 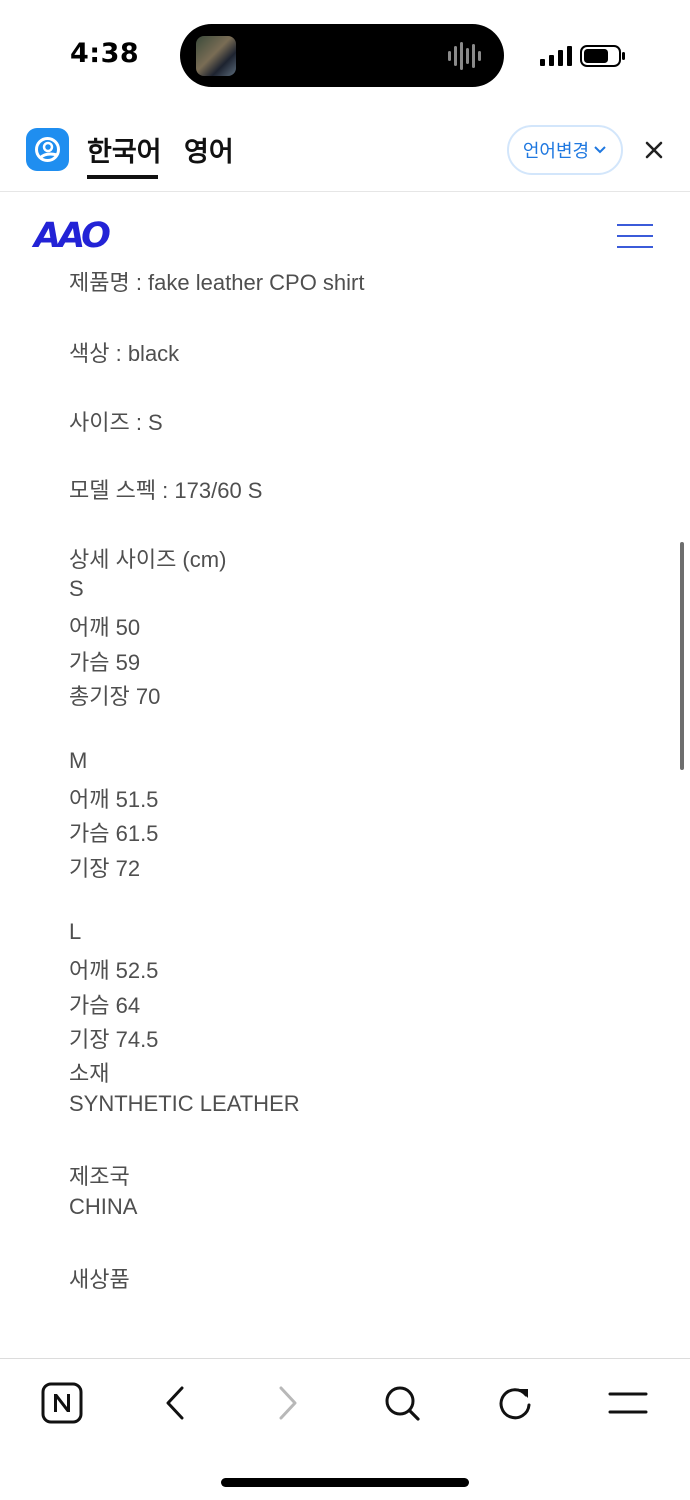 What do you see at coordinates (635, 236) in the screenshot?
I see `hamburger-menu-icon` at bounding box center [635, 236].